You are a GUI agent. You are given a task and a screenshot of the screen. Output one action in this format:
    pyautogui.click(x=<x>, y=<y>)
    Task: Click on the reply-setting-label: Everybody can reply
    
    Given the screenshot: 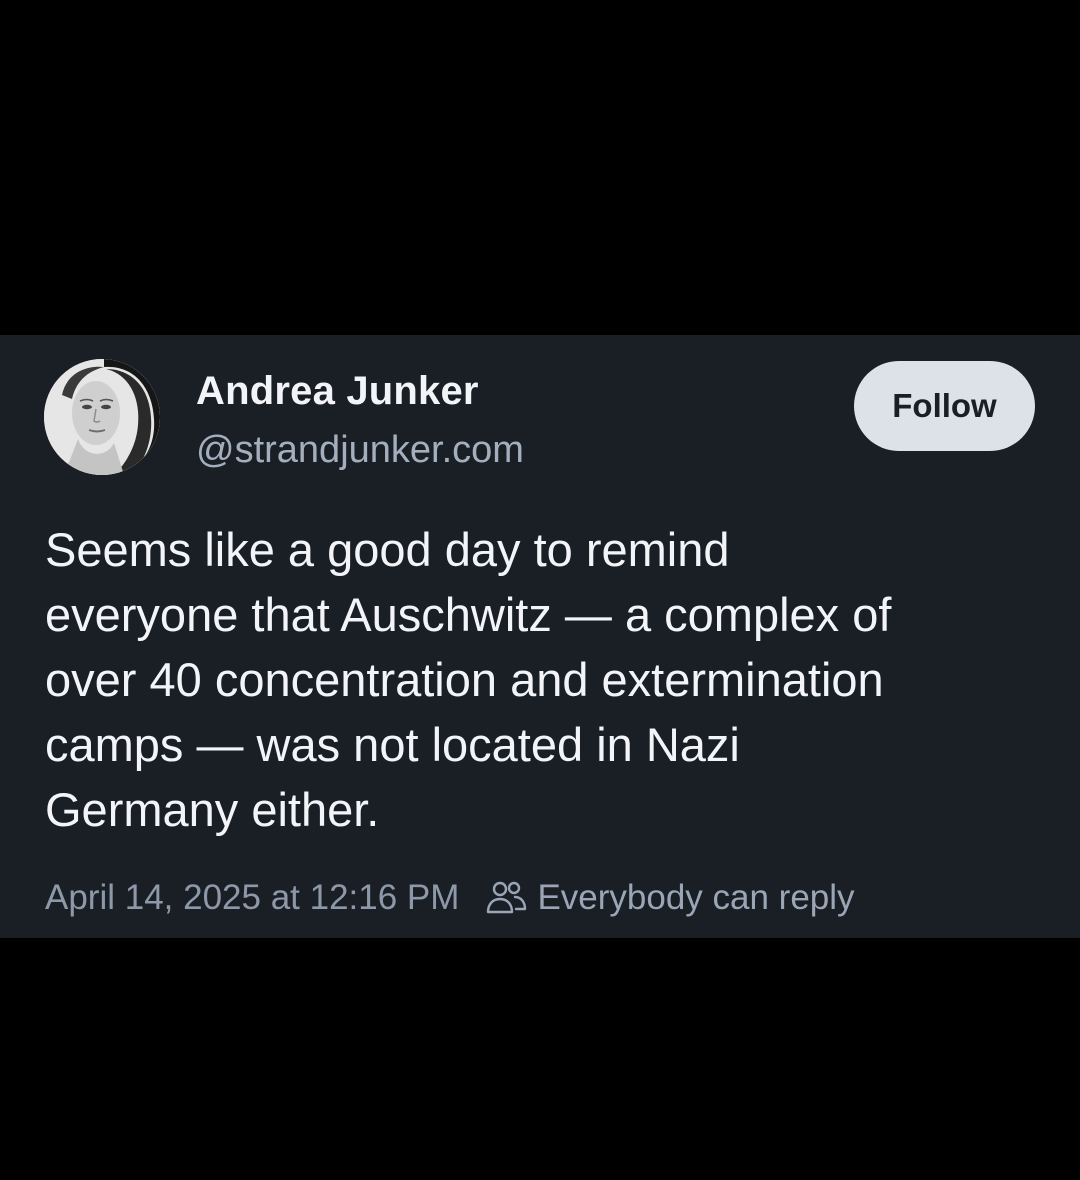 What is the action you would take?
    pyautogui.click(x=696, y=897)
    